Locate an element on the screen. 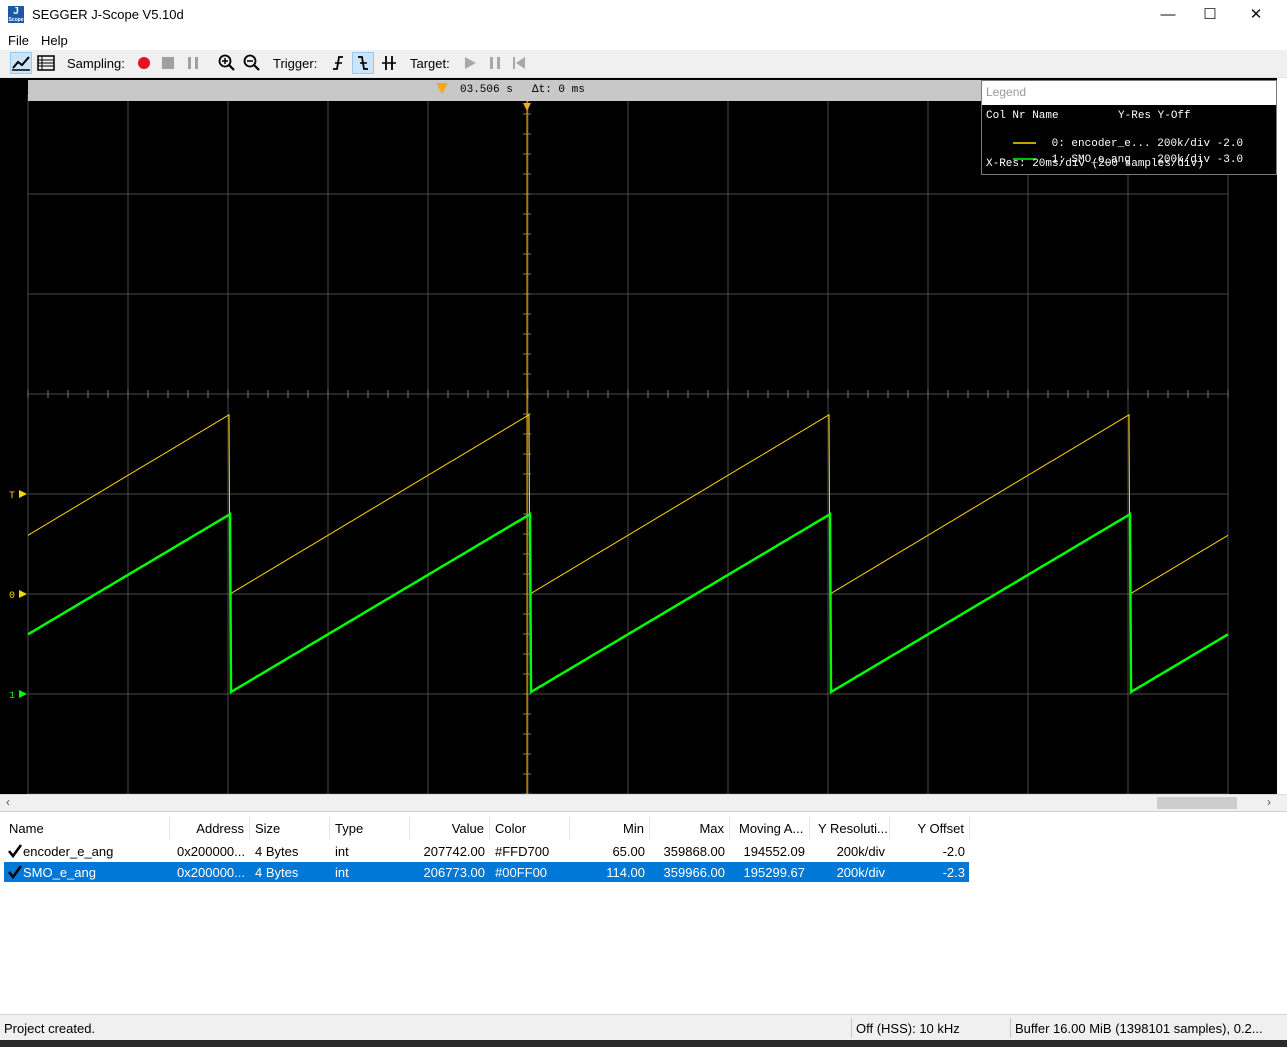  app-logo-icon: J Scope is located at coordinates (16, 14).